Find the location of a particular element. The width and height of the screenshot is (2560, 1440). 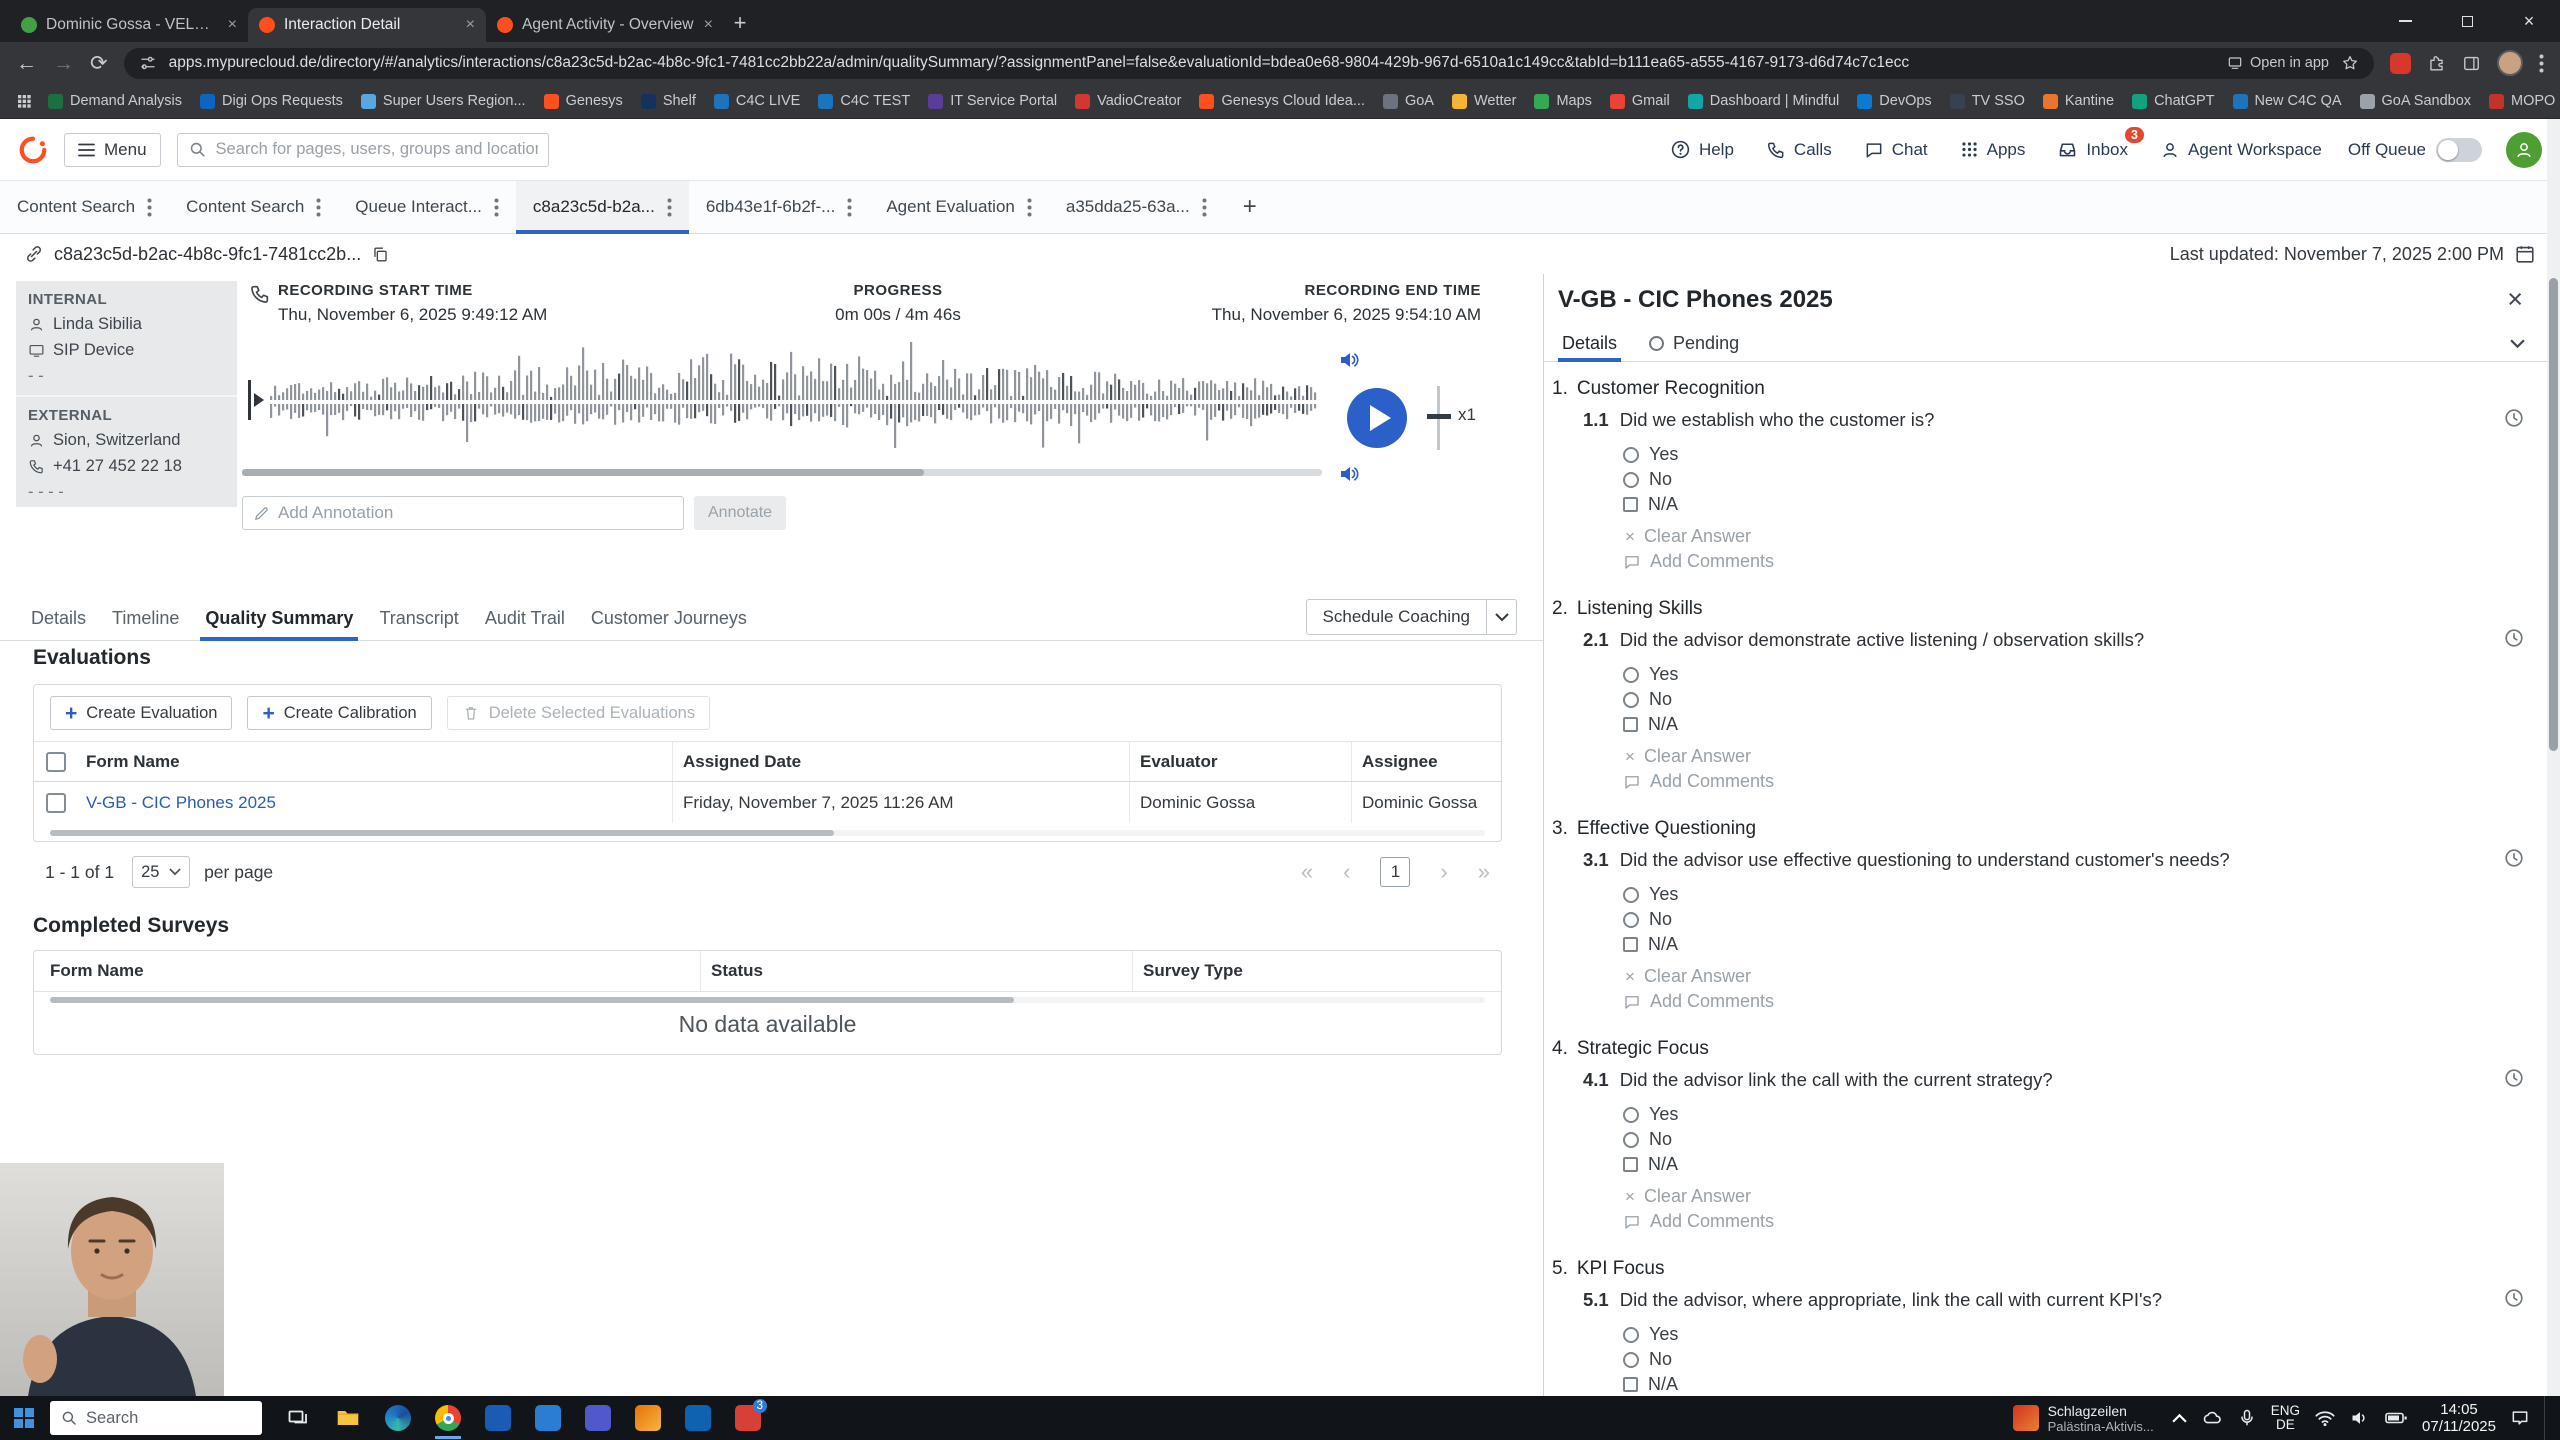

open-in-app-button: Open in app is located at coordinates (2278, 63).